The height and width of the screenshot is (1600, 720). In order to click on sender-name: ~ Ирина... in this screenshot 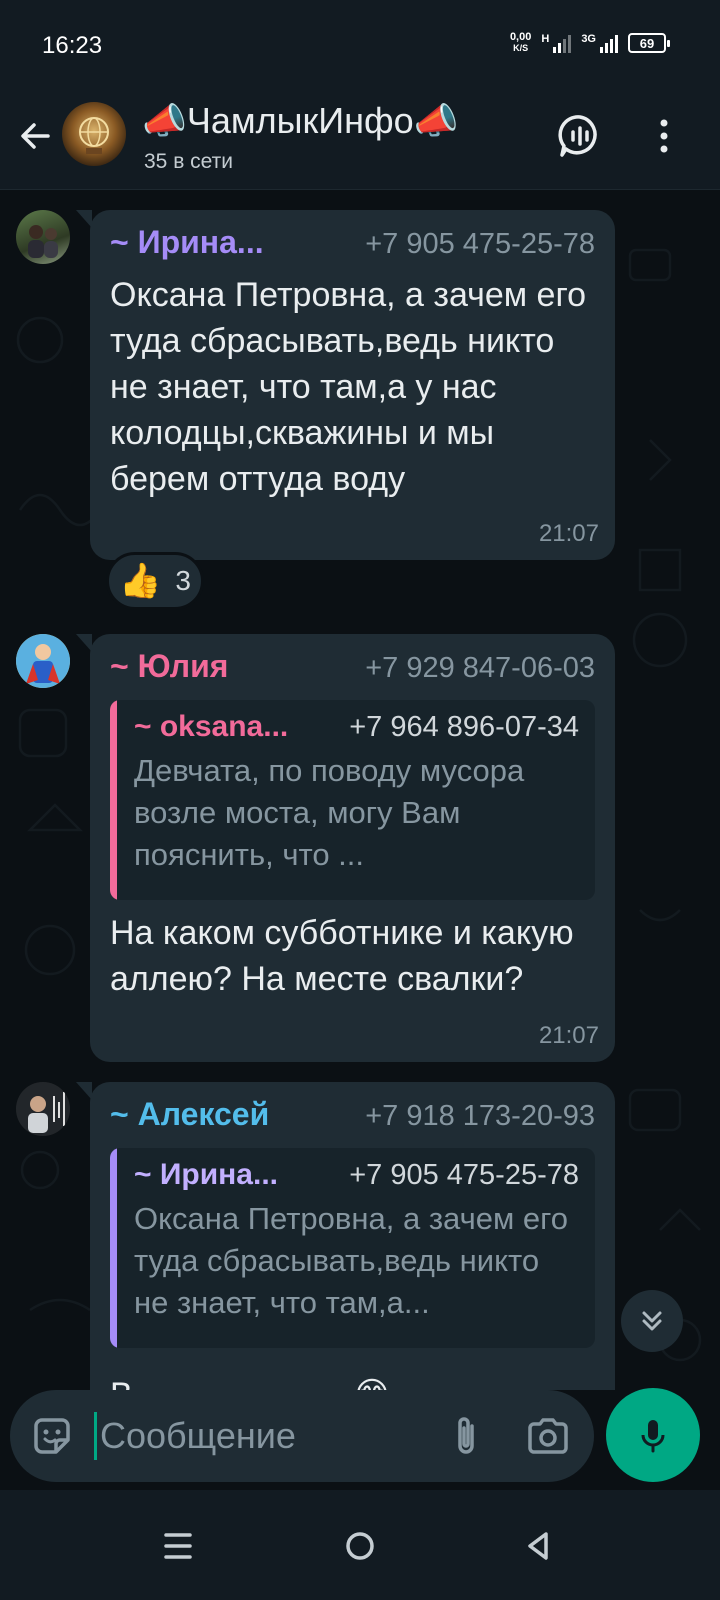, I will do `click(187, 242)`.